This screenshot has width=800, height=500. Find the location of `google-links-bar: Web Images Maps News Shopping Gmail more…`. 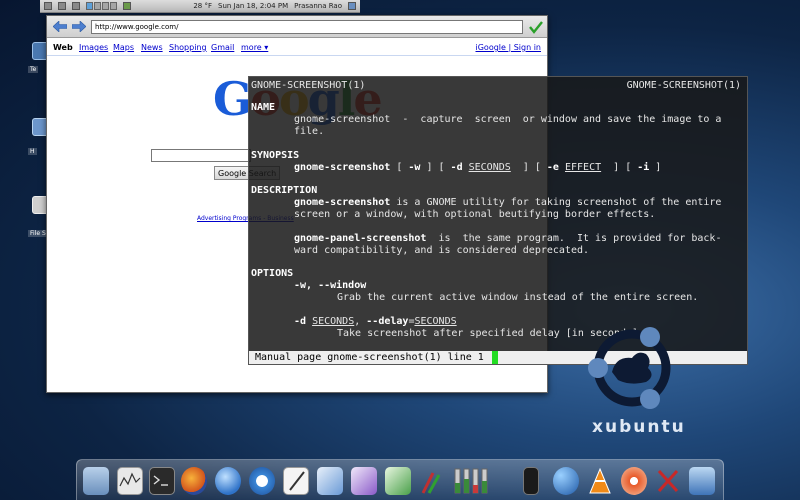

google-links-bar: Web Images Maps News Shopping Gmail more… is located at coordinates (297, 47).